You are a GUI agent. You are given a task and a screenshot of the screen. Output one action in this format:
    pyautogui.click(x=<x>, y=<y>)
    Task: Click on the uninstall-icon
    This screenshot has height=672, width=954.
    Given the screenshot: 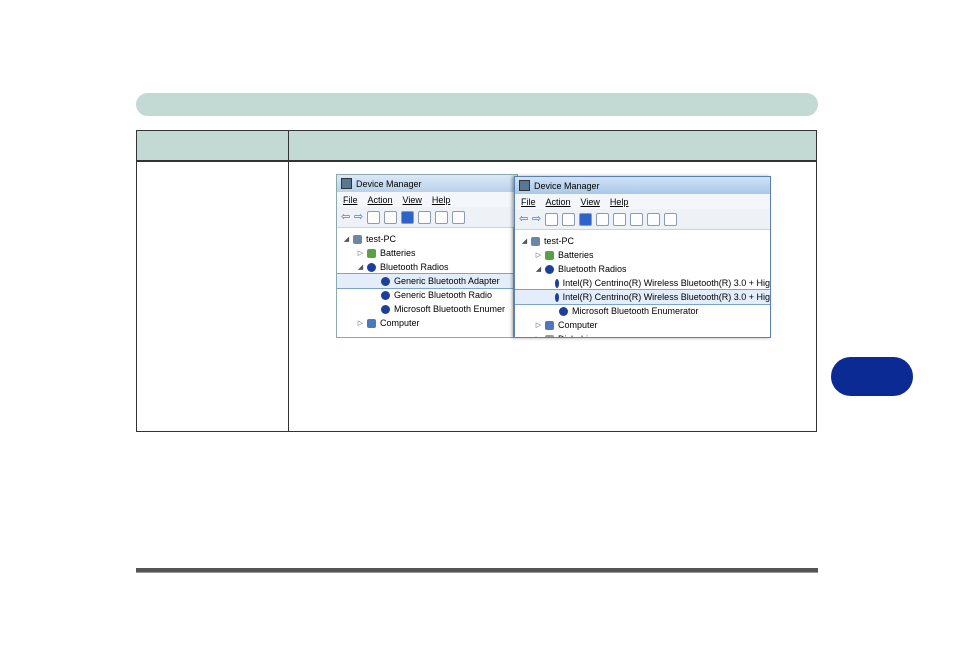 What is the action you would take?
    pyautogui.click(x=653, y=219)
    